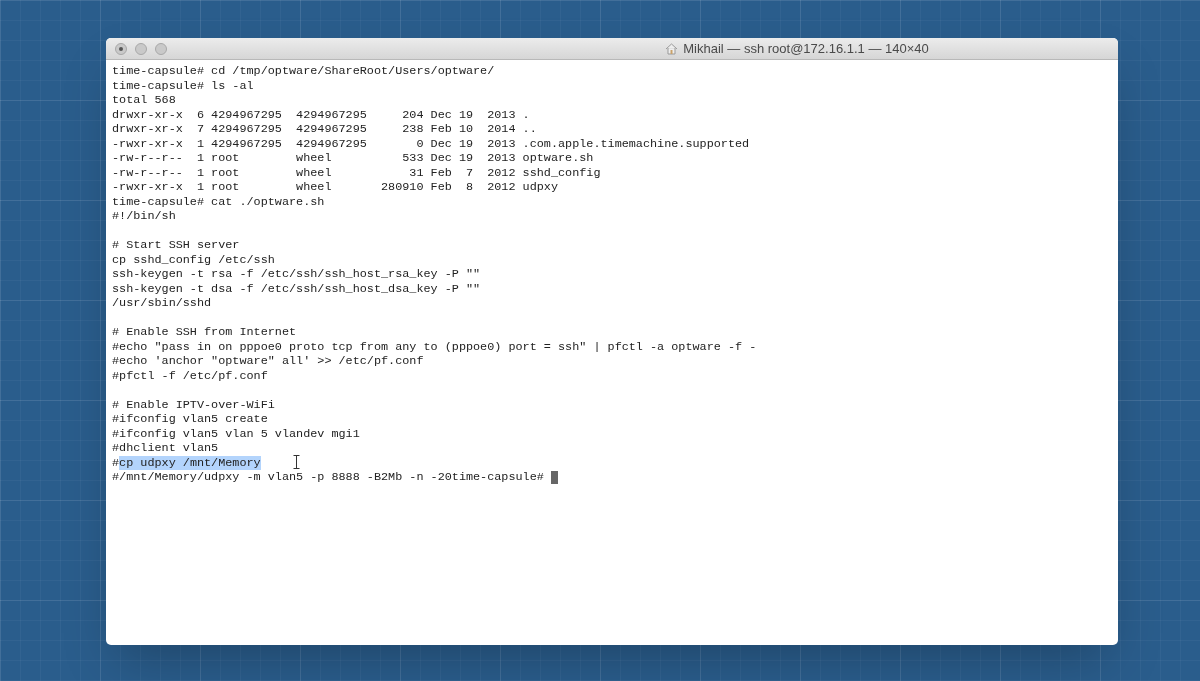 The image size is (1200, 681). Describe the element at coordinates (431, 143) in the screenshot. I see `terminal-line: -rwxr-xr-x 1 4294967295 4294967295 0 Dec 19 2013 .com.apple.timemachine.supported` at that location.